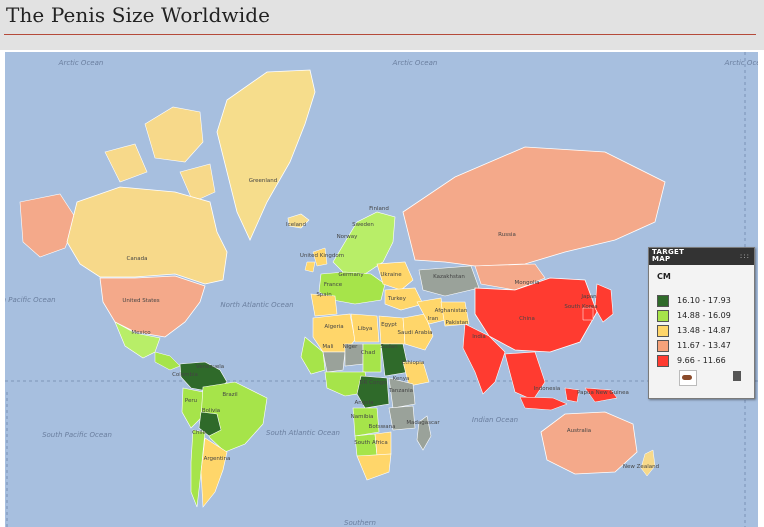  Describe the element at coordinates (230, 395) in the screenshot. I see `label-brazil: Brazil` at that location.